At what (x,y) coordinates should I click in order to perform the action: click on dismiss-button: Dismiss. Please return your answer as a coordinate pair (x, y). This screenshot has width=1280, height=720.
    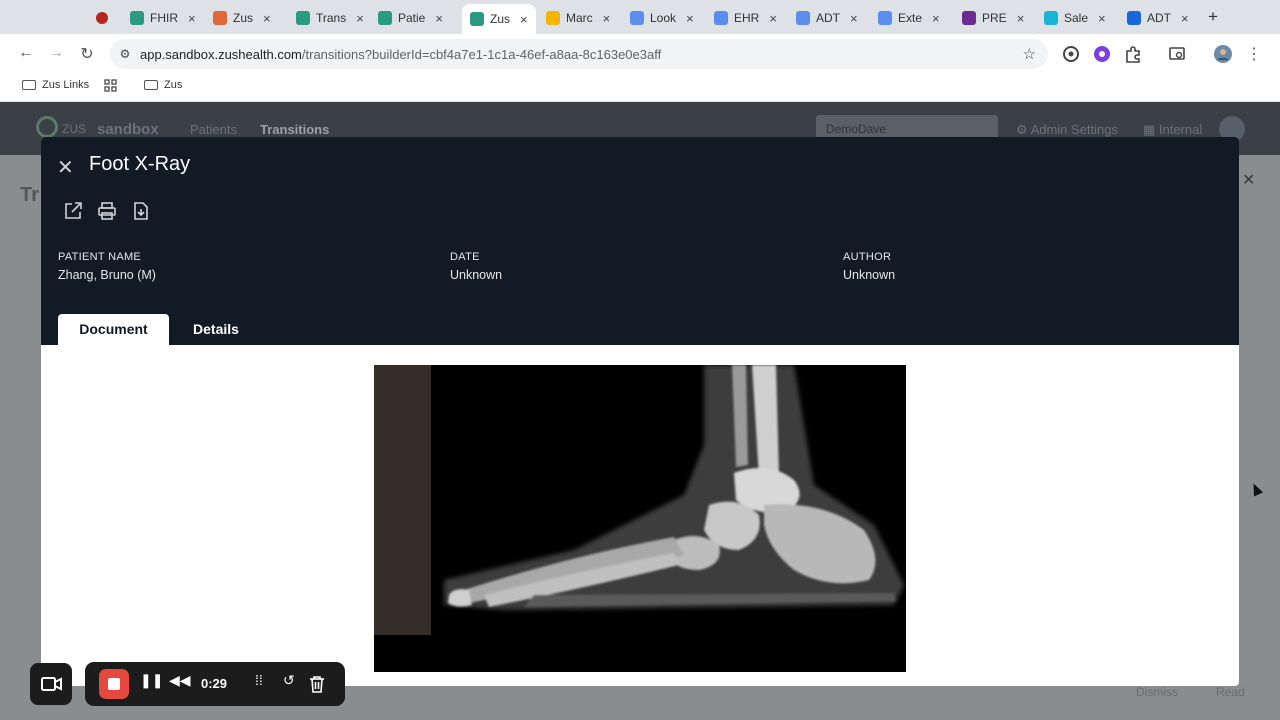
    Looking at the image, I should click on (1157, 692).